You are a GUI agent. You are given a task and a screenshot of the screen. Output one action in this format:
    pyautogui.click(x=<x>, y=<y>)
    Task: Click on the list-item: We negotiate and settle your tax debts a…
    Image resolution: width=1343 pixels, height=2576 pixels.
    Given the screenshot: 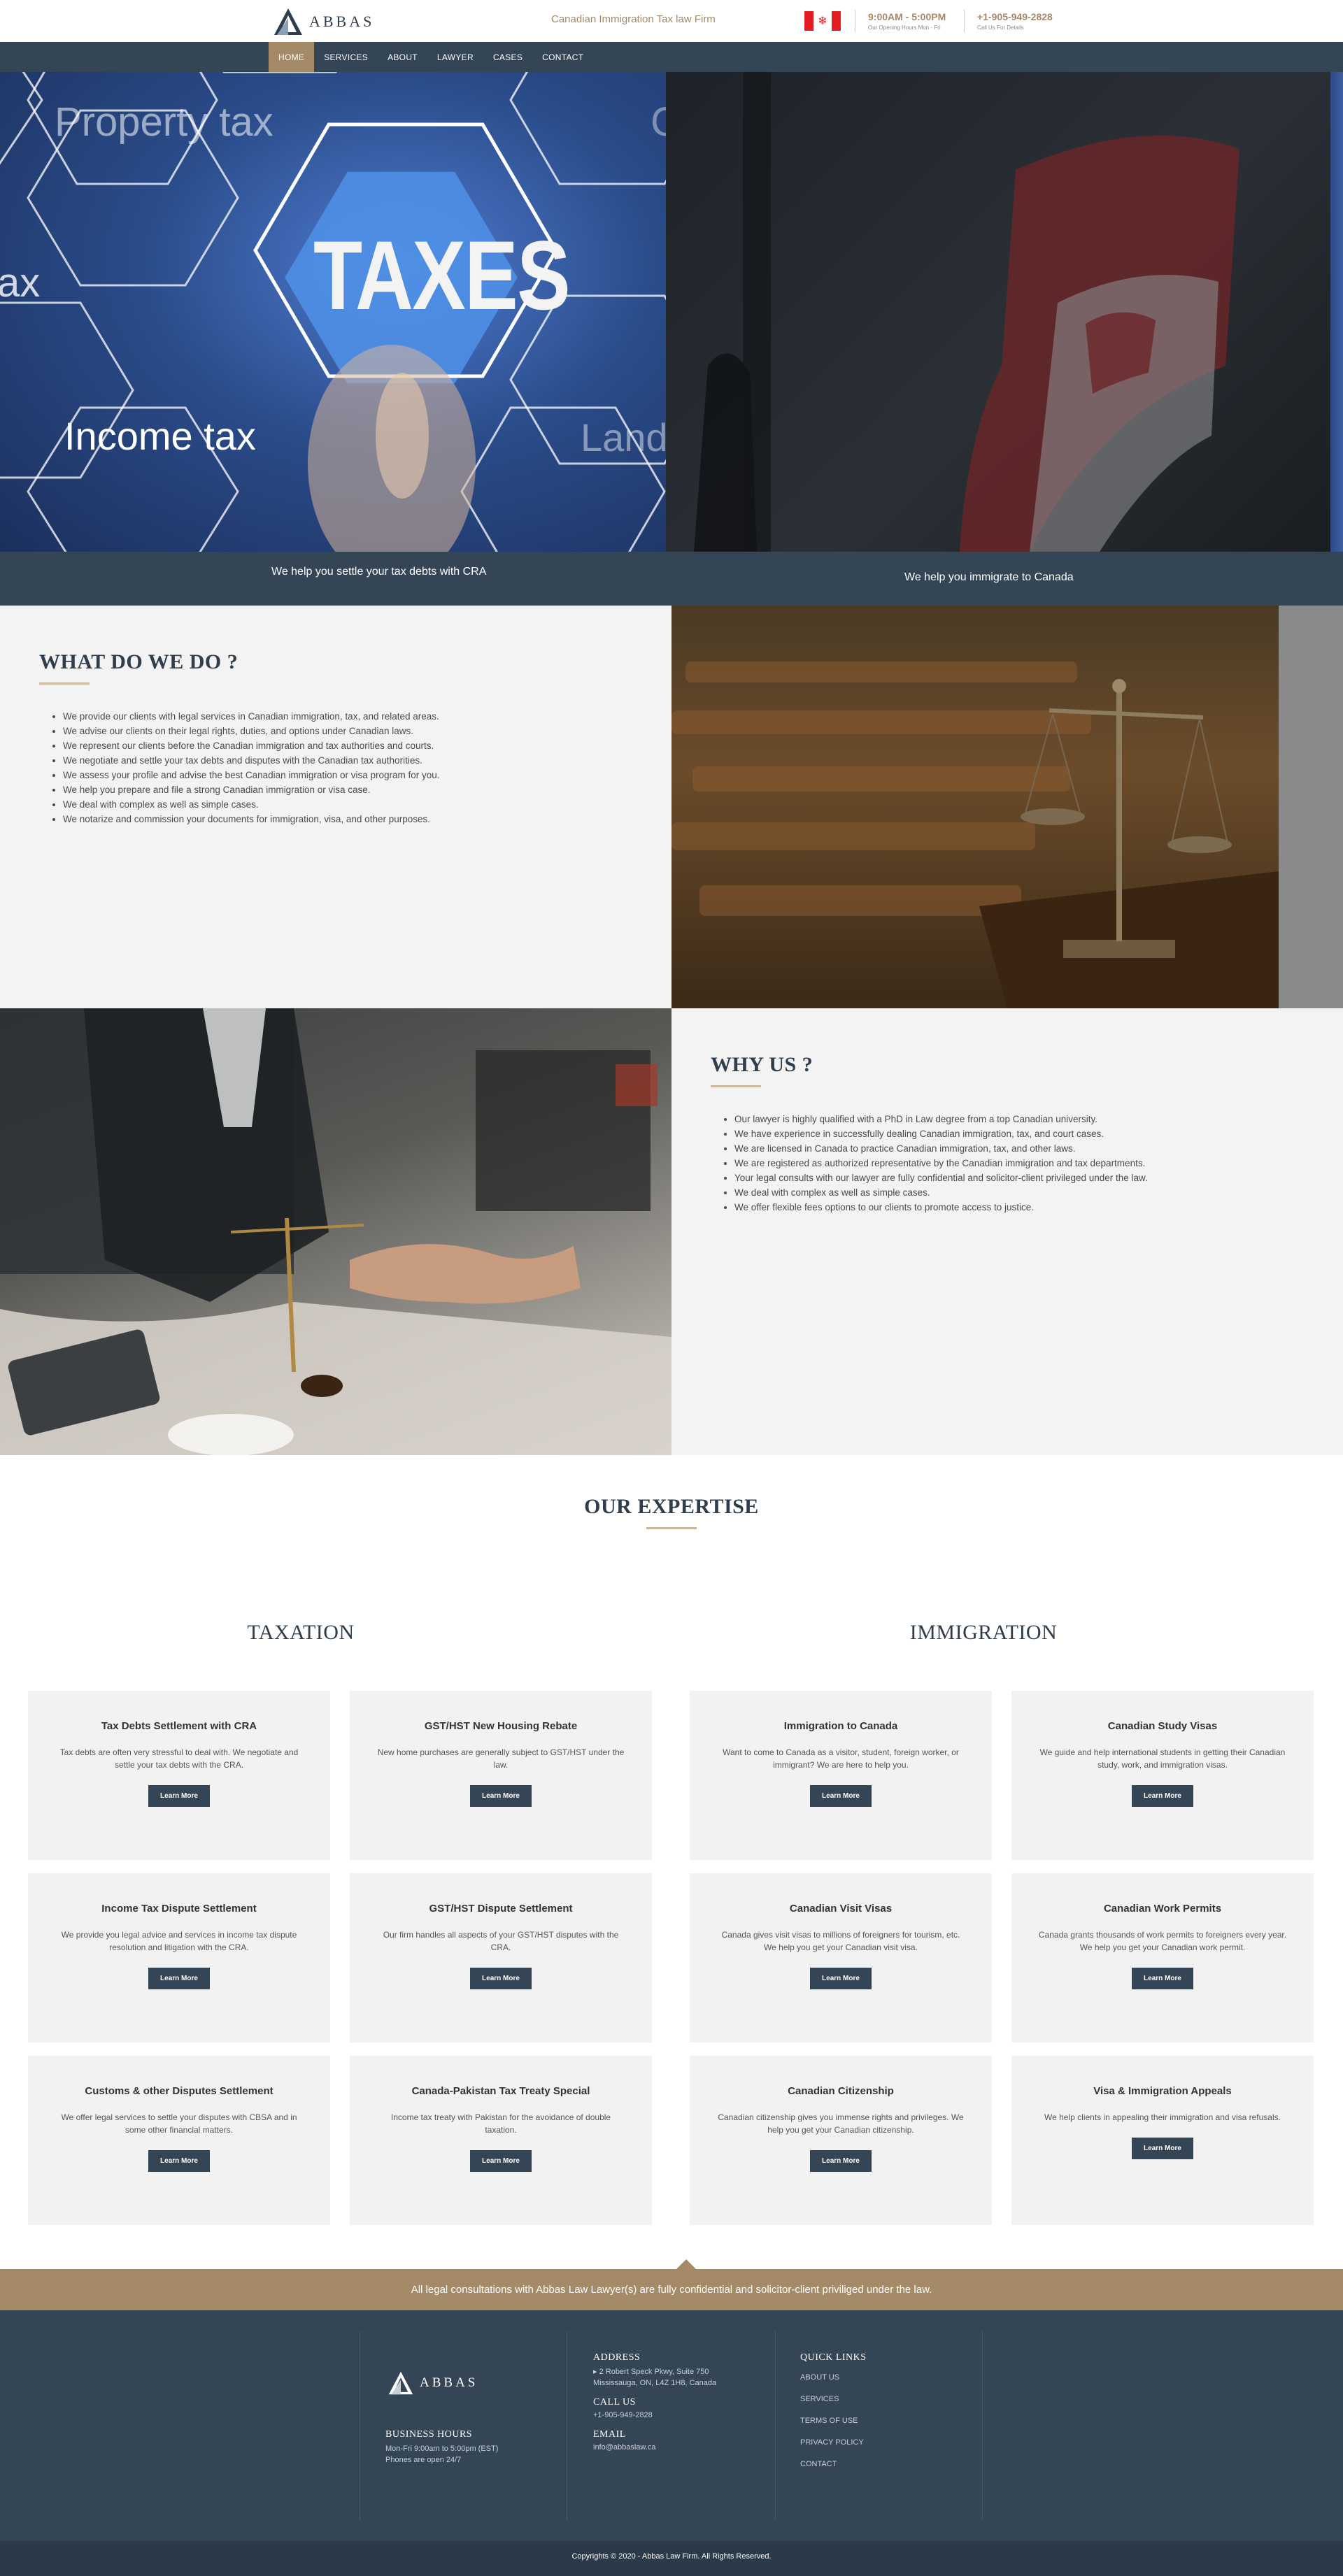 What is the action you would take?
    pyautogui.click(x=352, y=760)
    